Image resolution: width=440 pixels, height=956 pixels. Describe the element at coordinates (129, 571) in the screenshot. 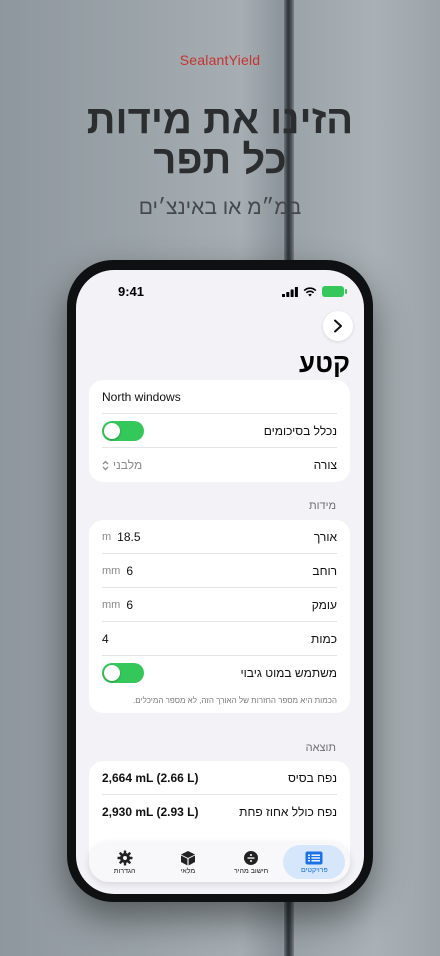

I see `width-input: 6` at that location.